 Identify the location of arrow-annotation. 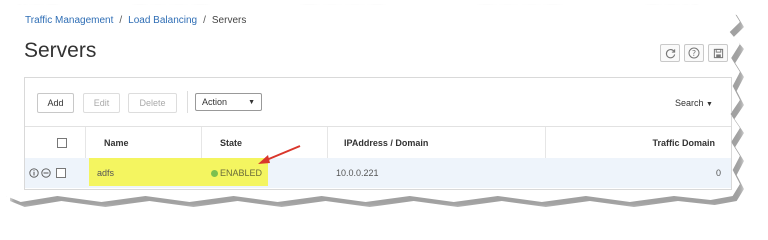
(279, 154).